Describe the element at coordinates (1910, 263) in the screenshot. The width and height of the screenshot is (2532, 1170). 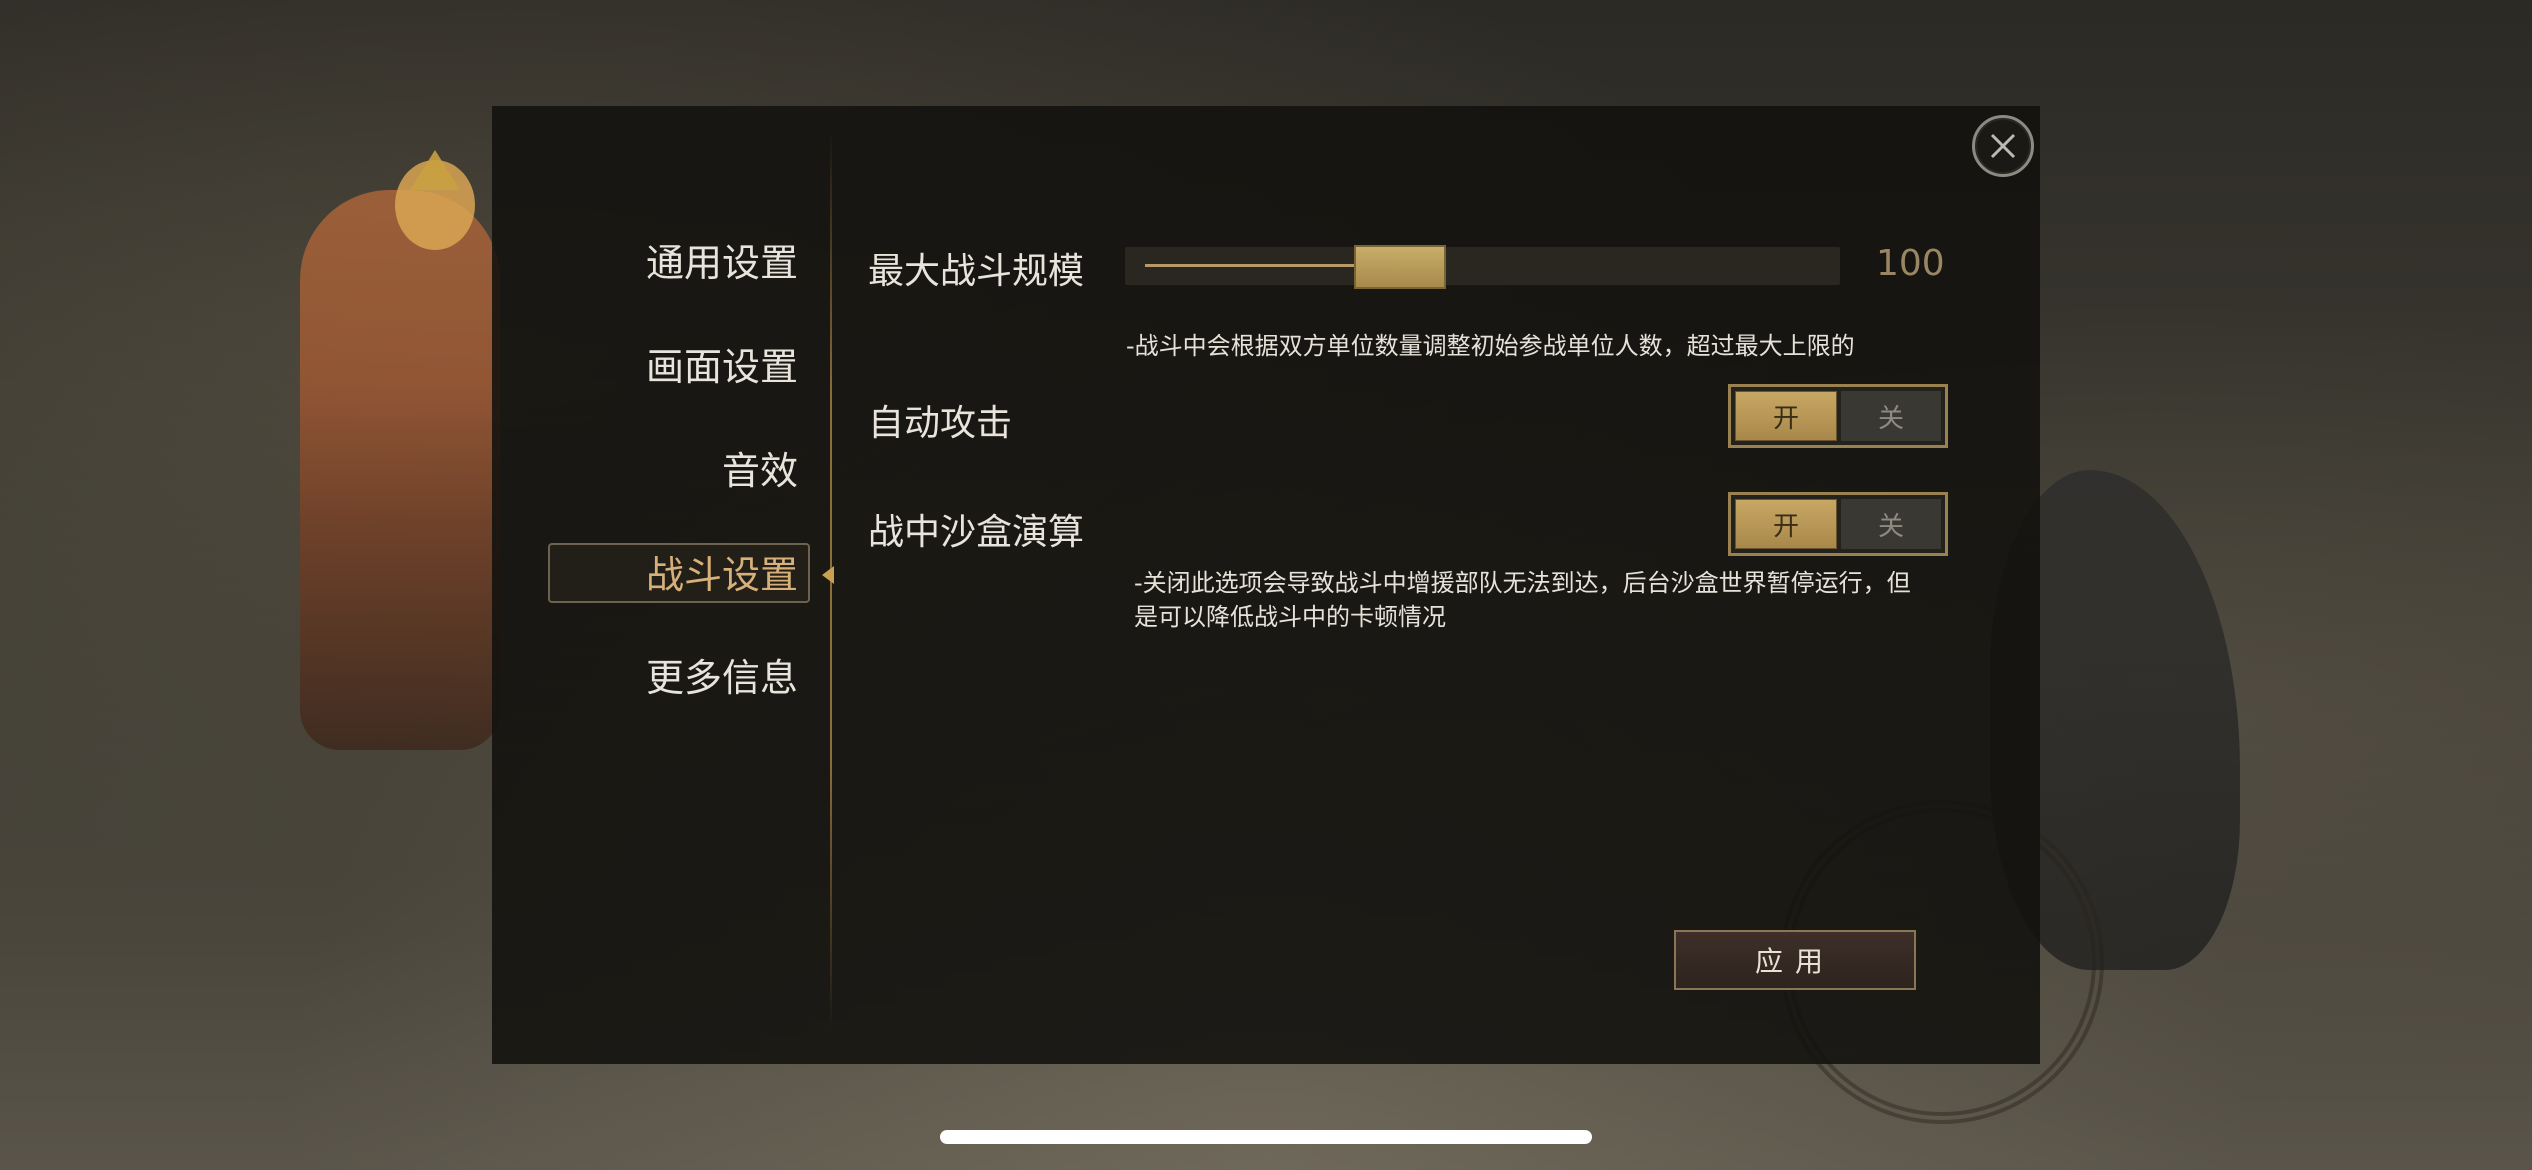
I see `max-battle-scale-value: 100` at that location.